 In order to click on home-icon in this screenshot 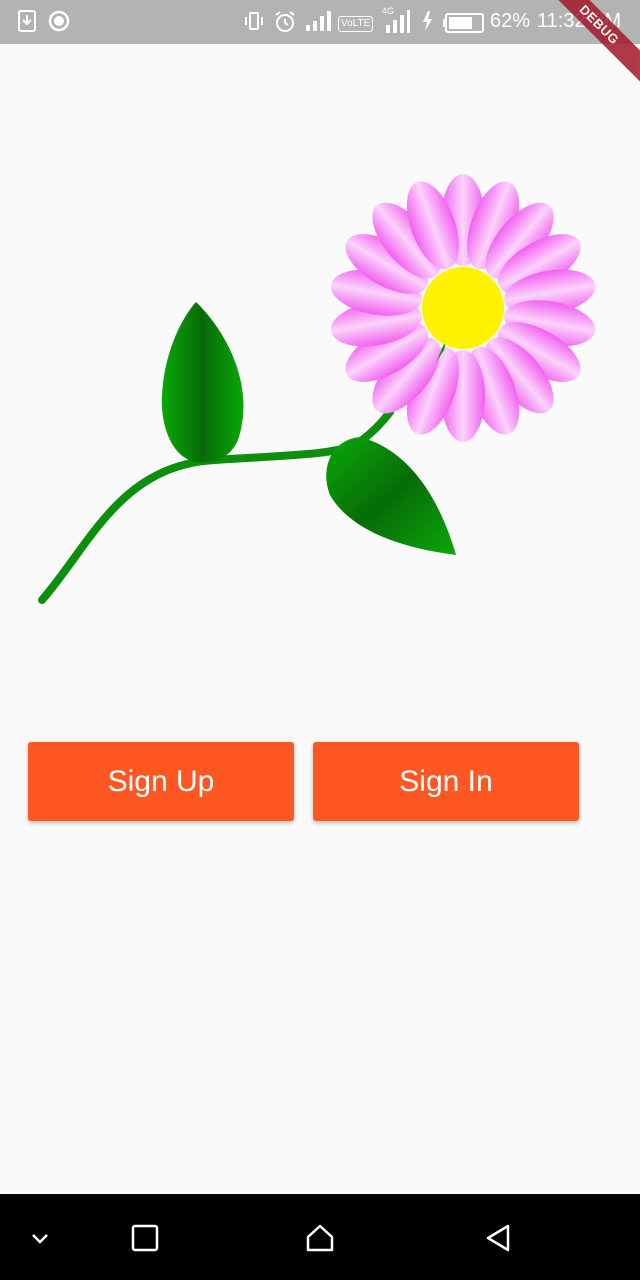, I will do `click(320, 1238)`.